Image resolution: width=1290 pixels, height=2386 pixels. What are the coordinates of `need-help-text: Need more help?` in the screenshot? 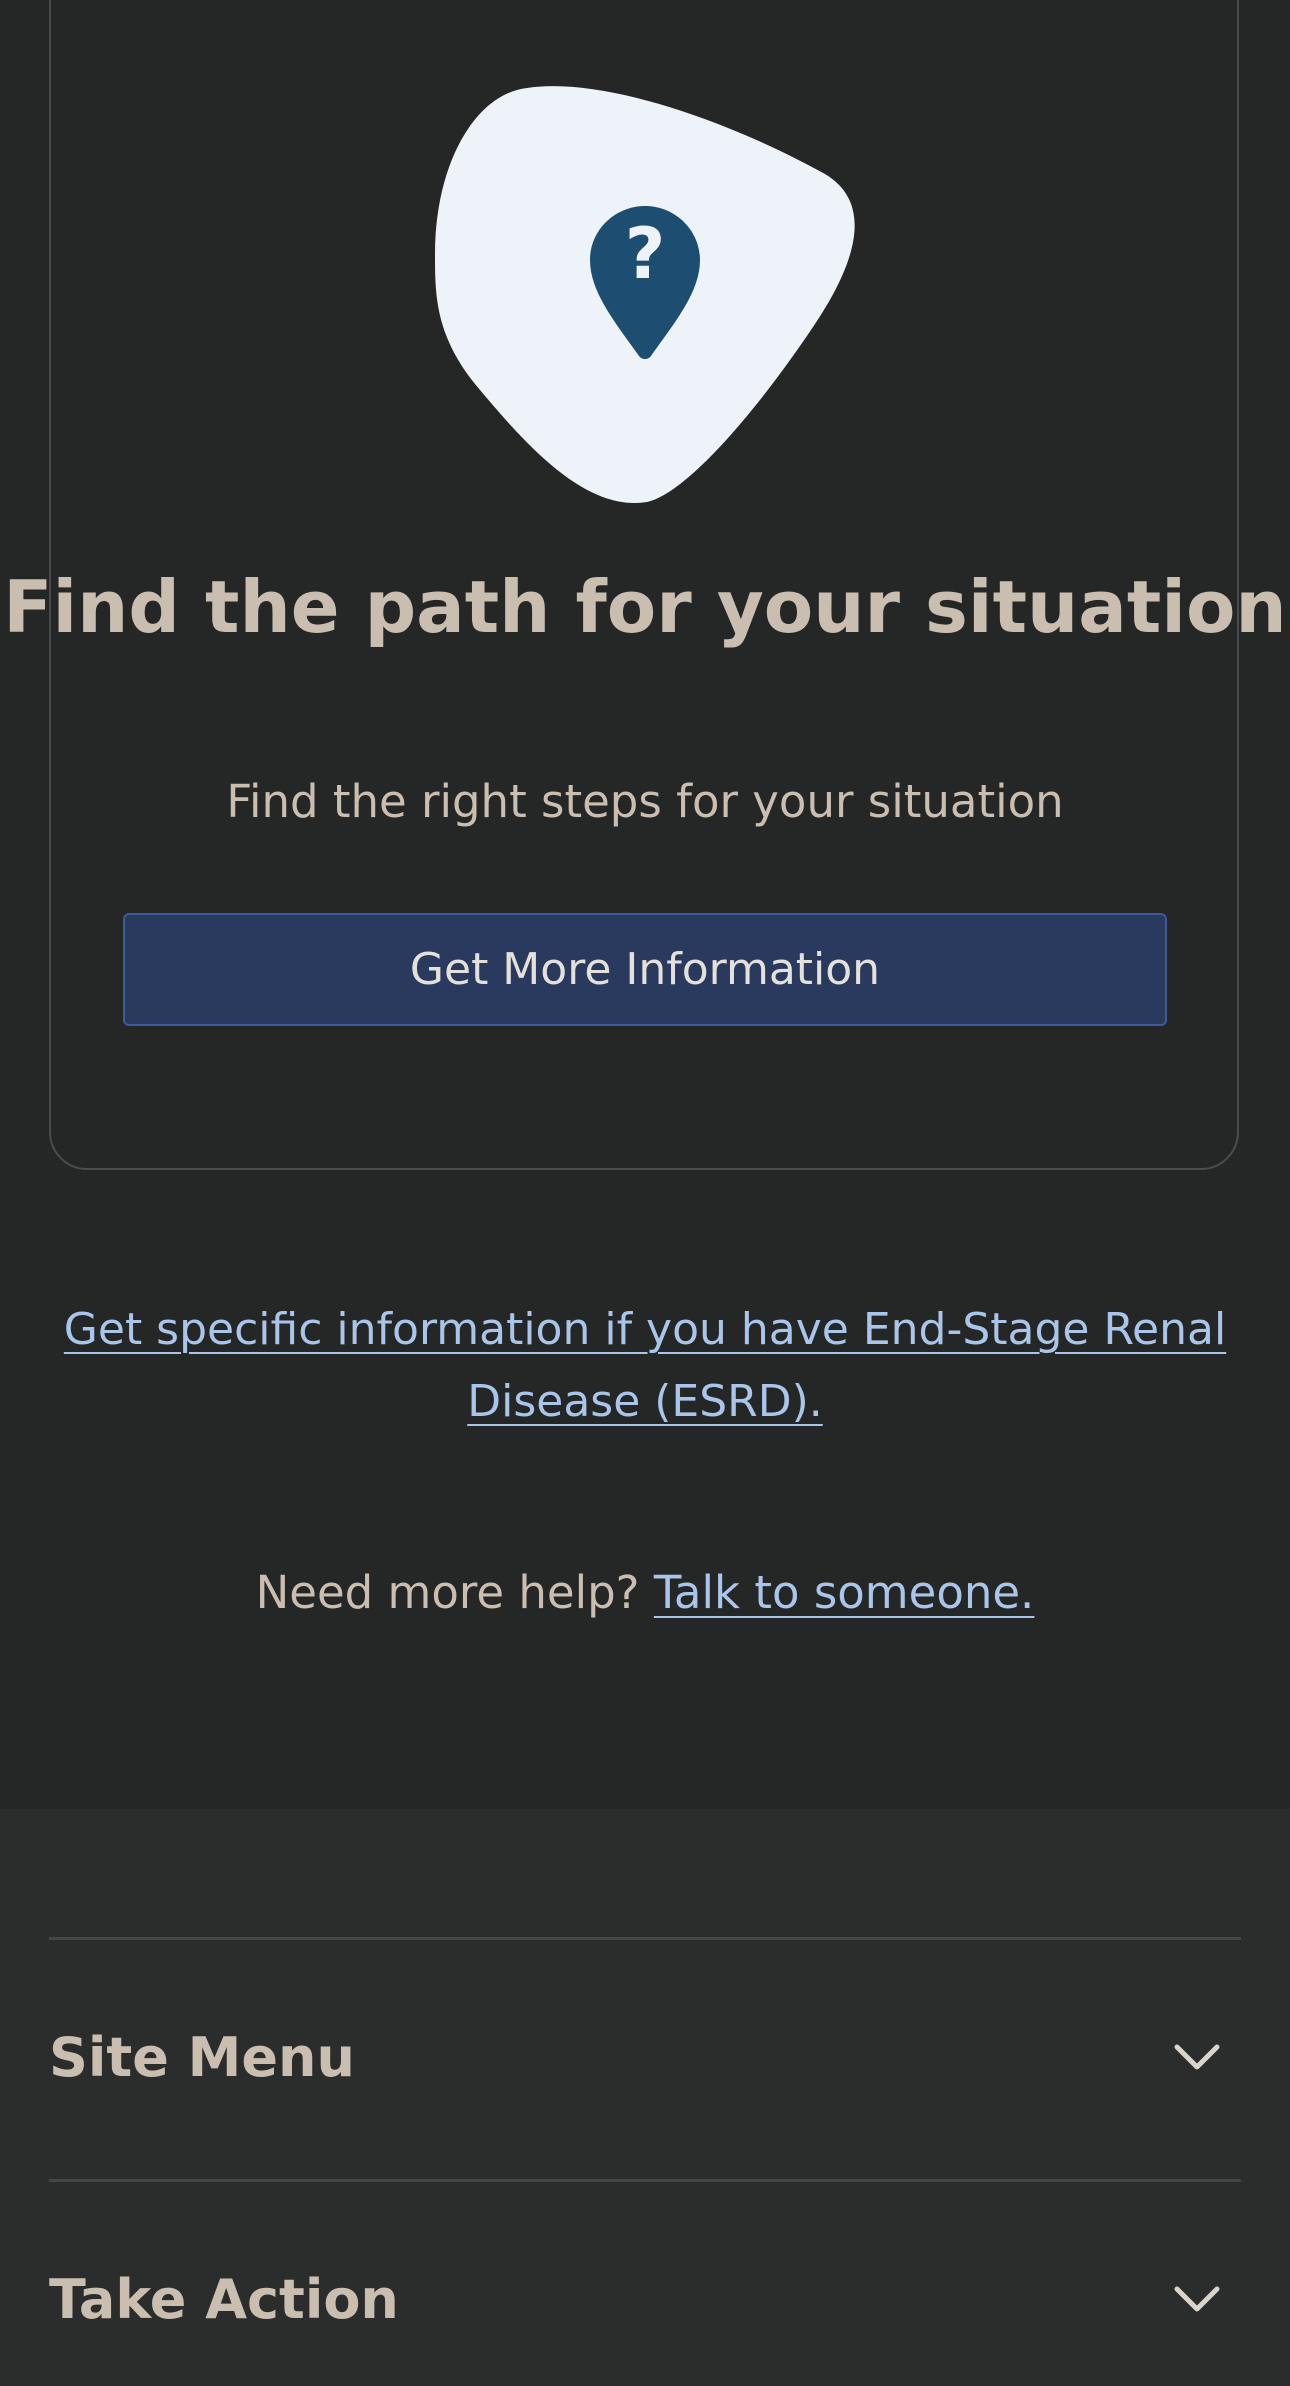 It's located at (447, 1592).